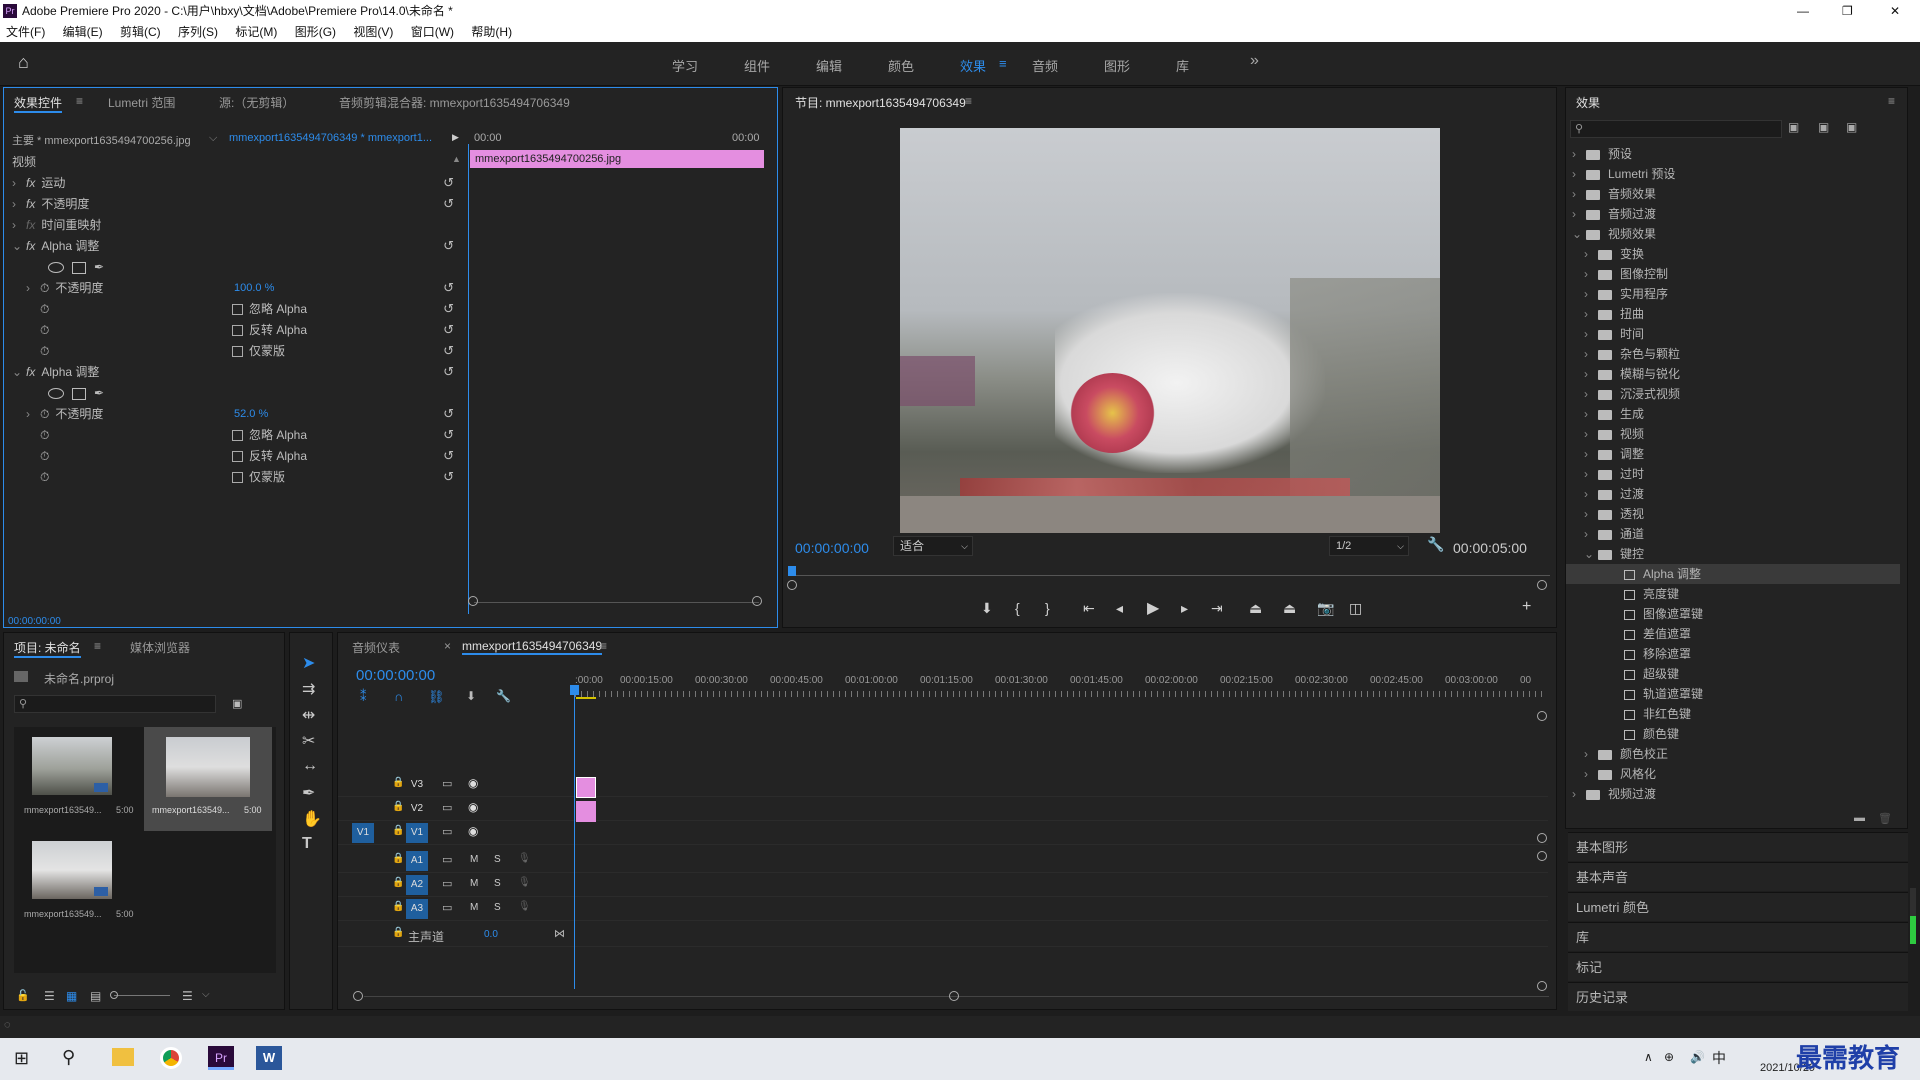 Image resolution: width=1920 pixels, height=1080 pixels. I want to click on accelerated-effects-icon: ▣, so click(1793, 127).